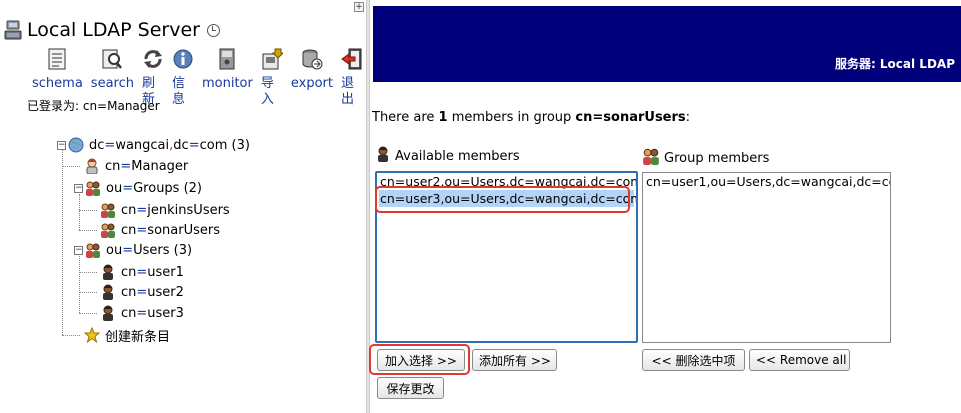  Describe the element at coordinates (160, 166) in the screenshot. I see `tree-value: Manager` at that location.